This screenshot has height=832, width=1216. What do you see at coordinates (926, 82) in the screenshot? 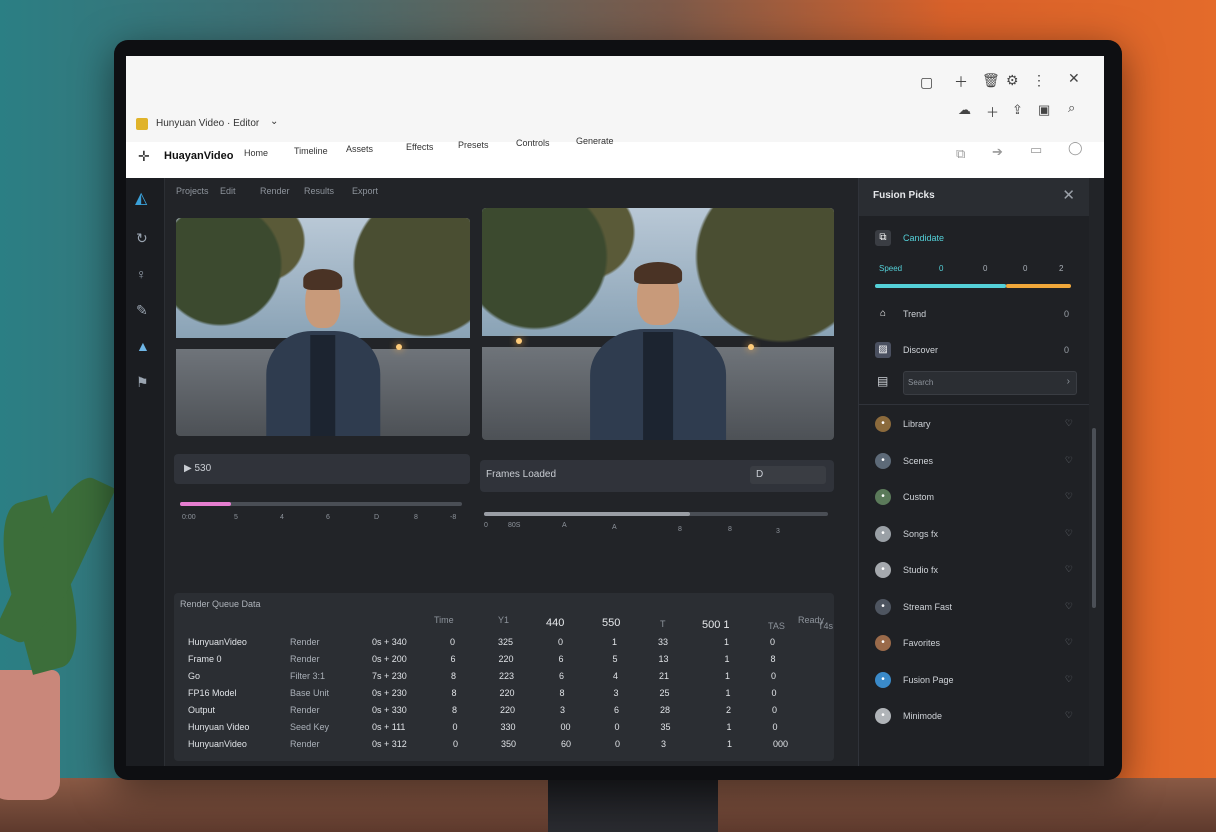
I see `window-control-icon: ▢` at bounding box center [926, 82].